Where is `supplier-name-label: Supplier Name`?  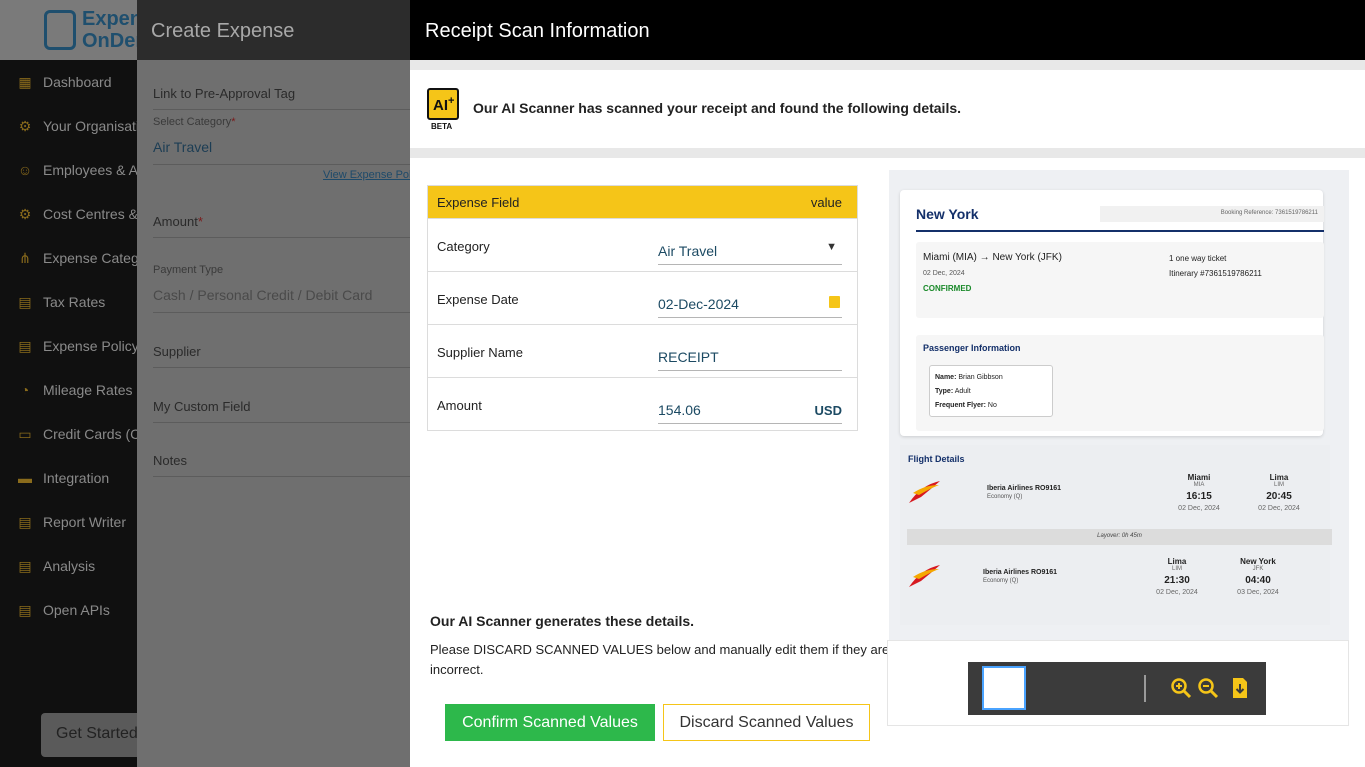
supplier-name-label: Supplier Name is located at coordinates (480, 352).